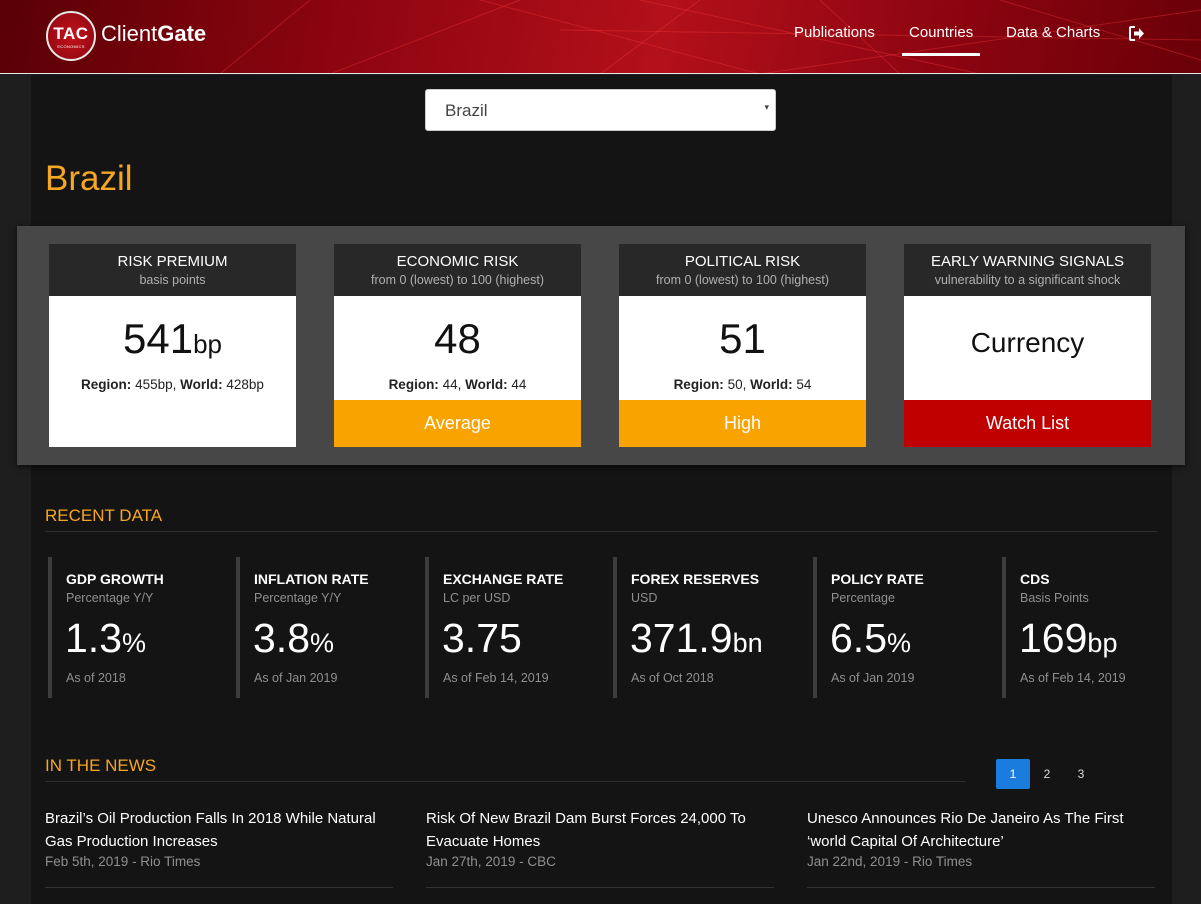 This screenshot has height=904, width=1201. I want to click on card-value: 48, so click(457, 338).